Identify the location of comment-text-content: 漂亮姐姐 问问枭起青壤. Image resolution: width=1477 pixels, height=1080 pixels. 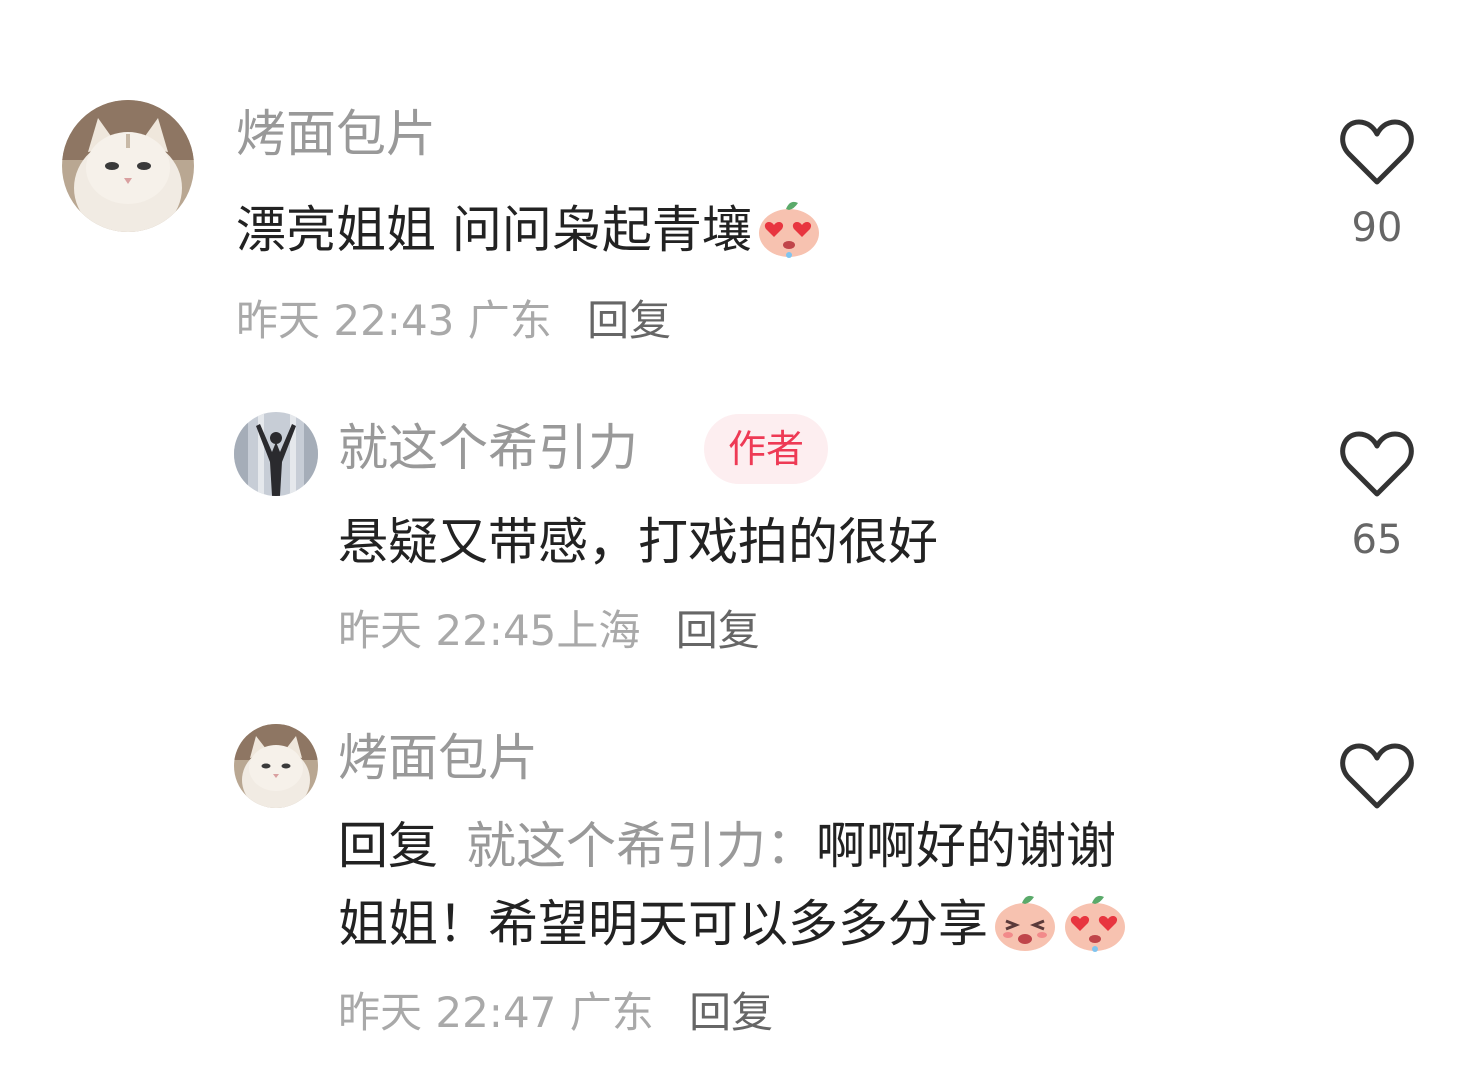
(494, 230).